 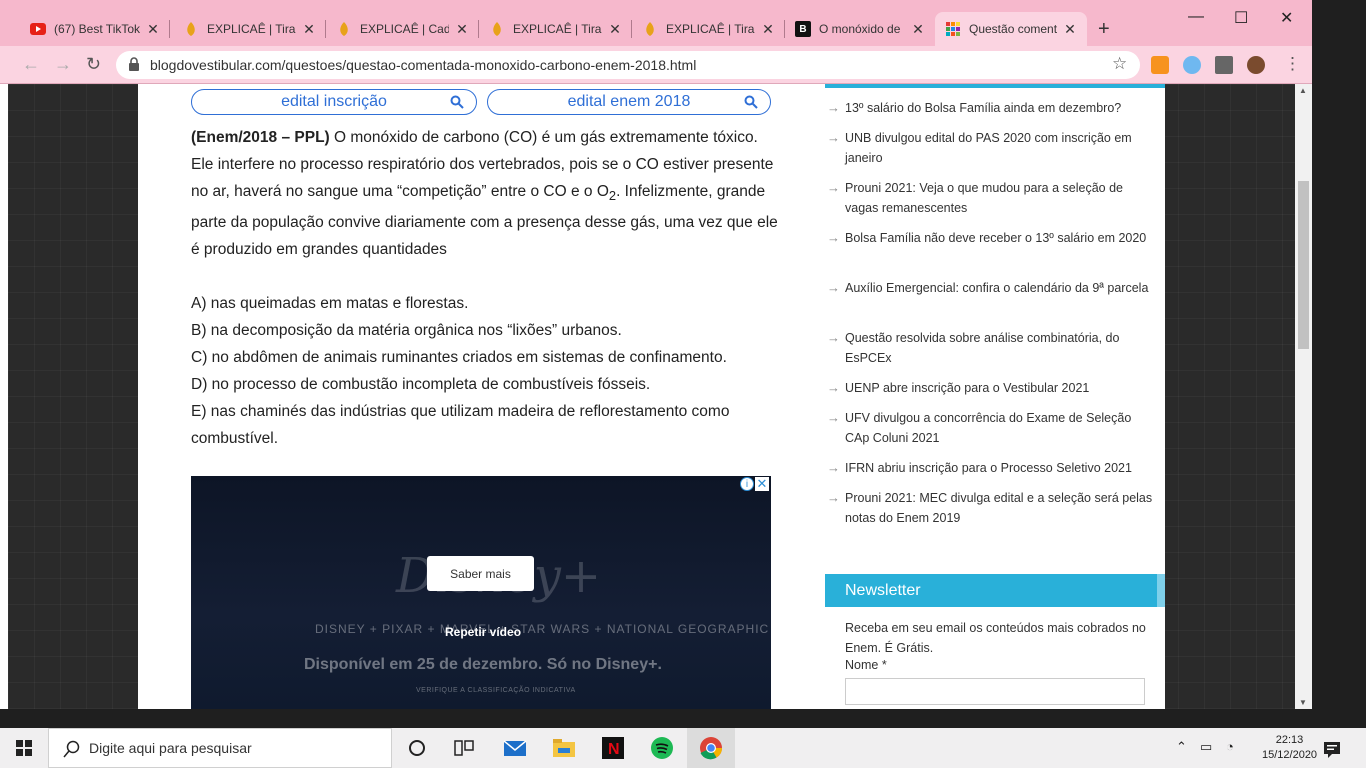 I want to click on tab-title: O monóxido de, so click(x=860, y=29).